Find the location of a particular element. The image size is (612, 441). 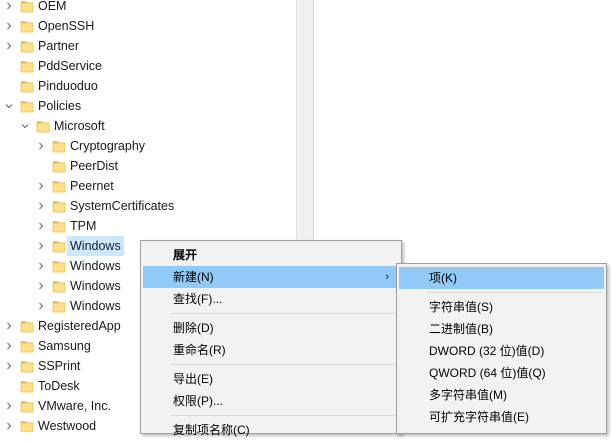

tree-node-label: SystemCertificates is located at coordinates (122, 206).